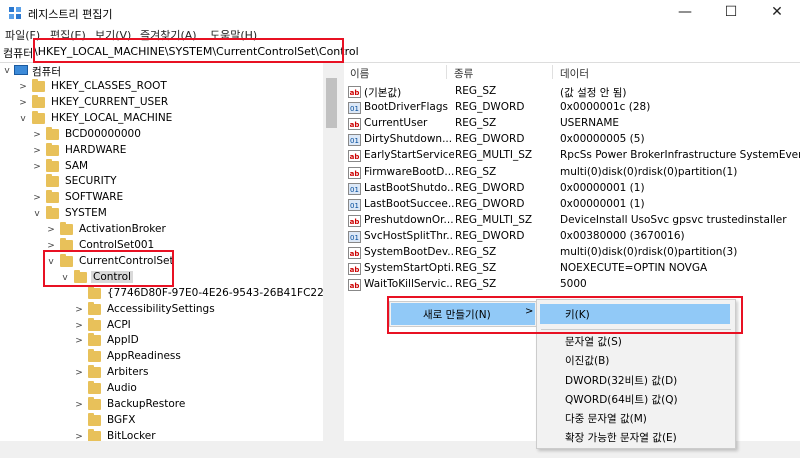 Image resolution: width=800 pixels, height=458 pixels. What do you see at coordinates (21, 70) in the screenshot?
I see `computer-icon` at bounding box center [21, 70].